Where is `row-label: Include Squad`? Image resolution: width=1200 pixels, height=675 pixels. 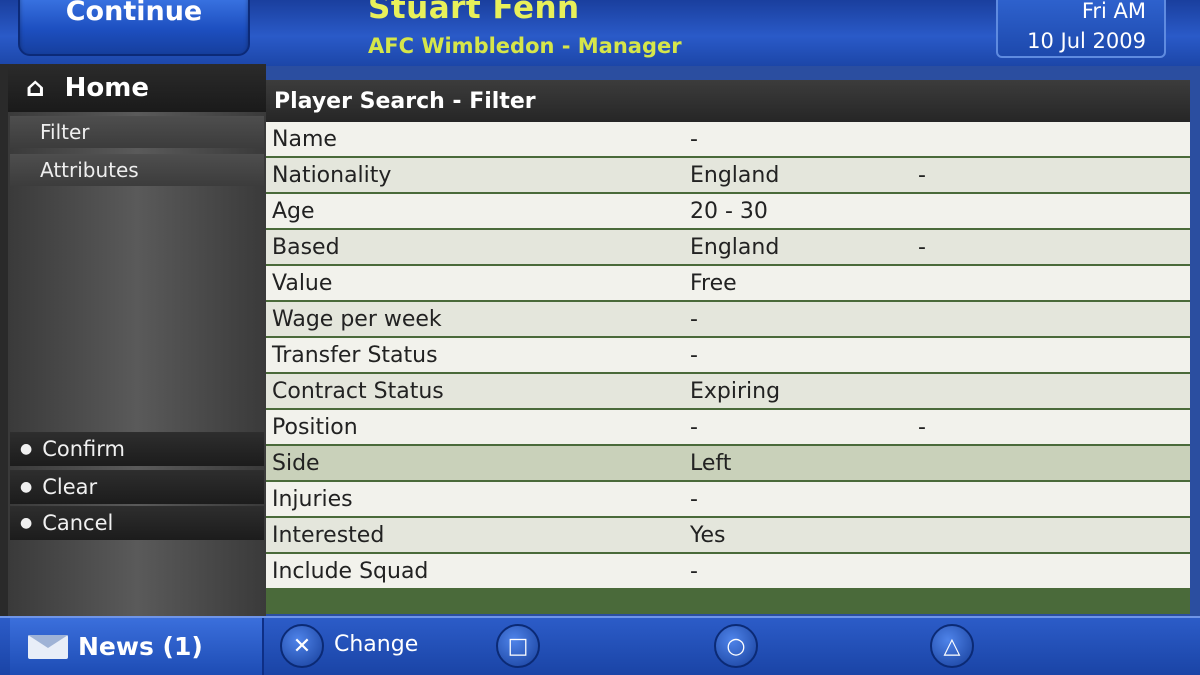
row-label: Include Squad is located at coordinates (350, 571).